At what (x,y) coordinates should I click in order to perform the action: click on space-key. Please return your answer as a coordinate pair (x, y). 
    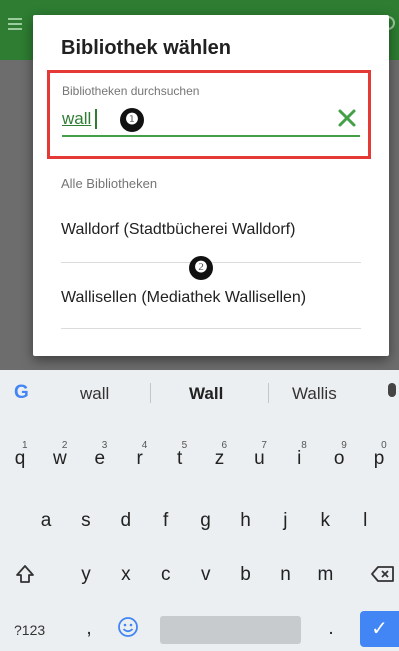
    Looking at the image, I should click on (230, 630).